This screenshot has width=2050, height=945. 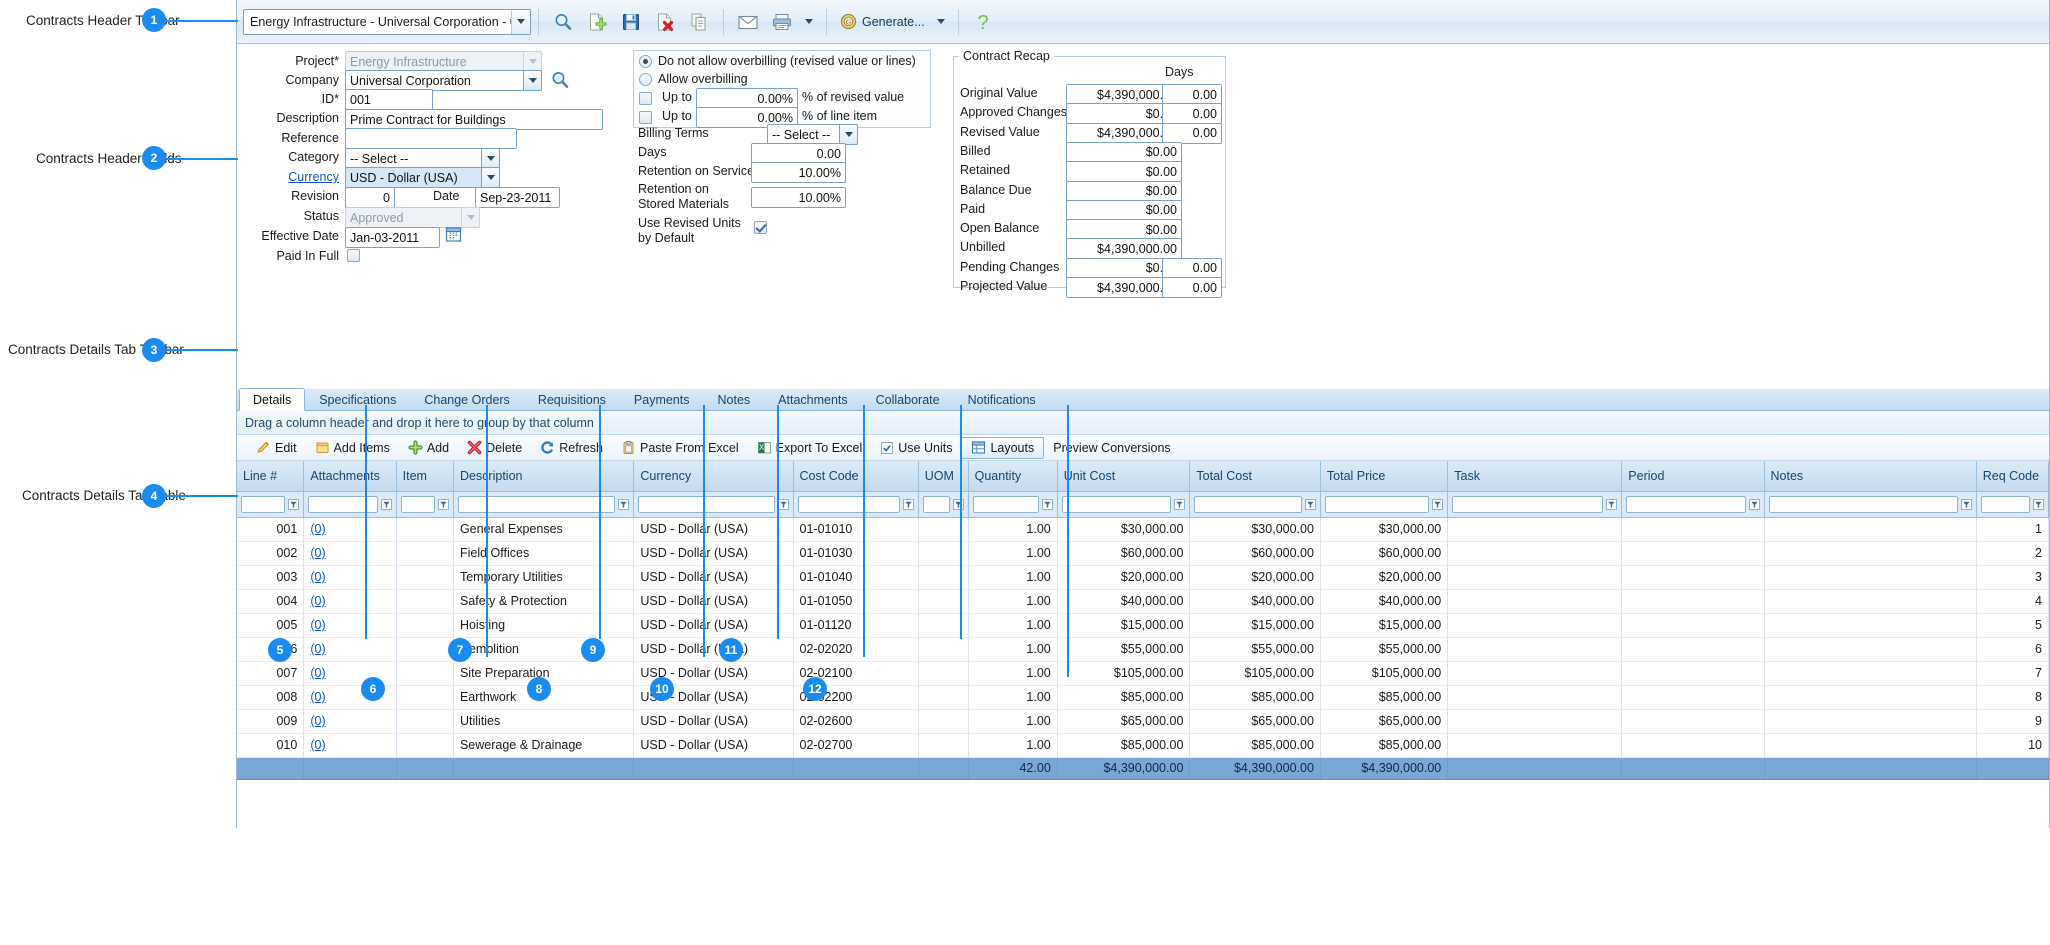 What do you see at coordinates (284, 177) in the screenshot?
I see `currency-link: Currency` at bounding box center [284, 177].